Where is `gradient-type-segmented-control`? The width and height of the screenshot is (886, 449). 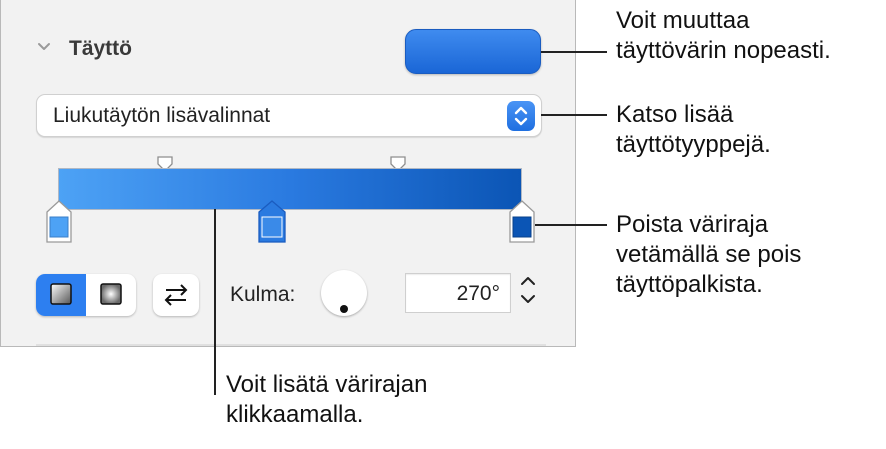
gradient-type-segmented-control is located at coordinates (86, 295).